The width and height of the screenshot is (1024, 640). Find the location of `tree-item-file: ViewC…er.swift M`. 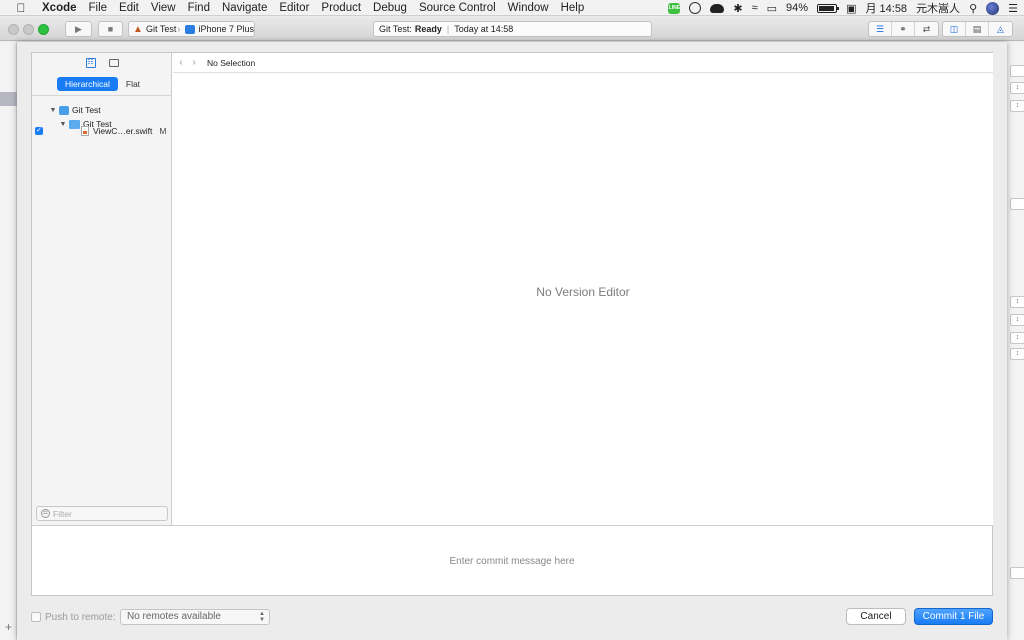

tree-item-file: ViewC…er.swift M is located at coordinates (122, 131).